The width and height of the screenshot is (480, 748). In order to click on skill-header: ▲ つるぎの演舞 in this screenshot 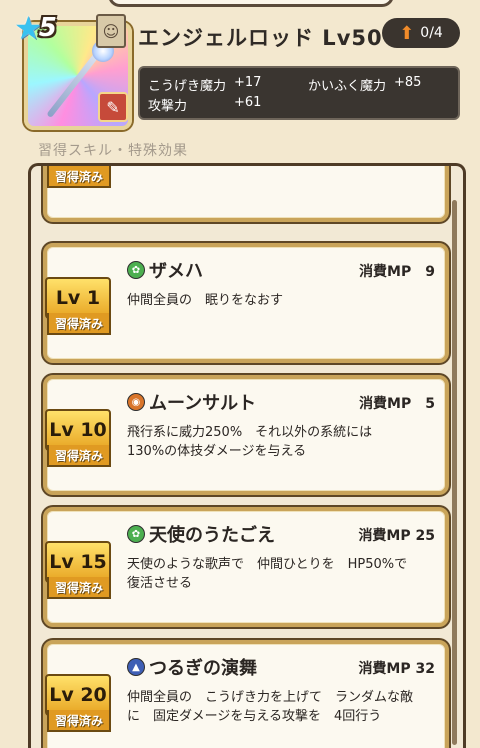, I will do `click(192, 667)`.